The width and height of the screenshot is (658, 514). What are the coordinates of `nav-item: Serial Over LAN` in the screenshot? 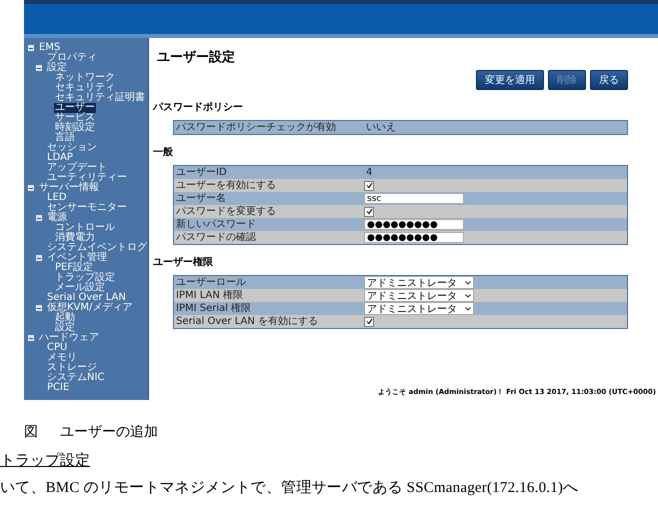 It's located at (86, 298).